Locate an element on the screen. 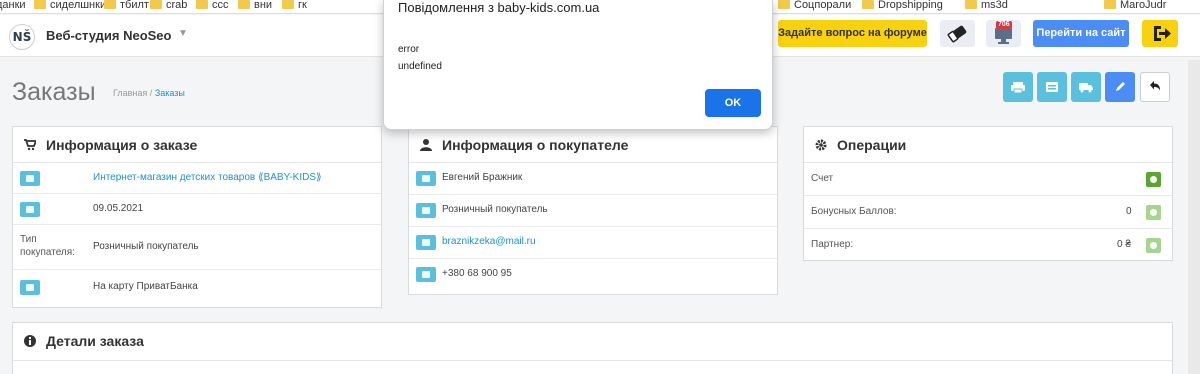 This screenshot has height=374, width=1200. pencil-icon is located at coordinates (1120, 86).